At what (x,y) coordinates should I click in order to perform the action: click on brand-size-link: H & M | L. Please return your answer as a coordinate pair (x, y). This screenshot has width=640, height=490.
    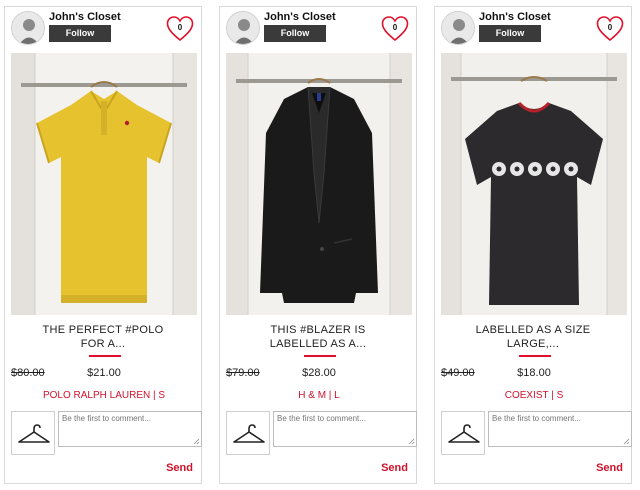
    Looking at the image, I should click on (319, 395).